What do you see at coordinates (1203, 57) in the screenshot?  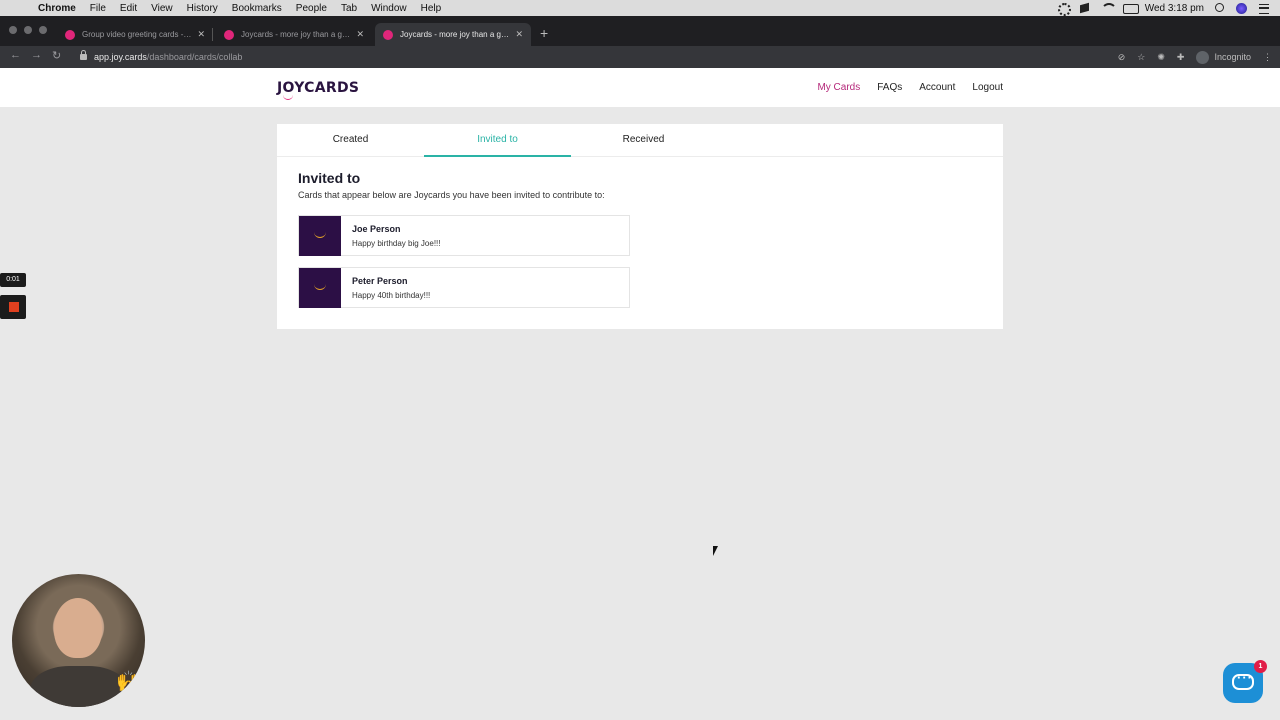 I see `incognito-icon` at bounding box center [1203, 57].